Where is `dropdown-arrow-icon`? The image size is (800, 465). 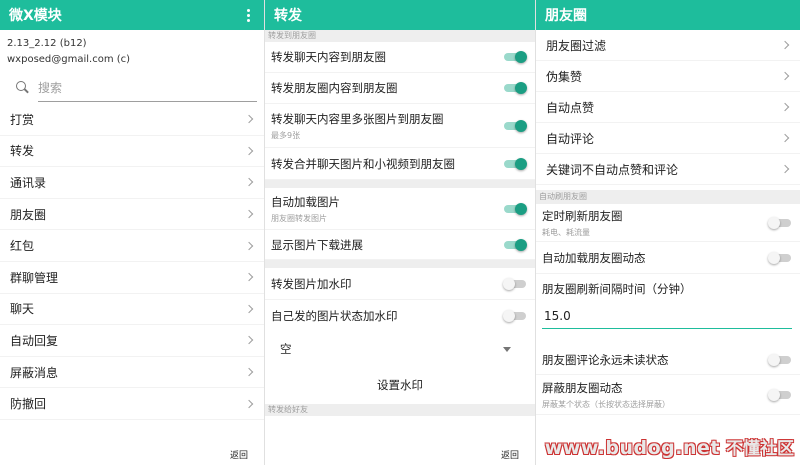 dropdown-arrow-icon is located at coordinates (507, 349).